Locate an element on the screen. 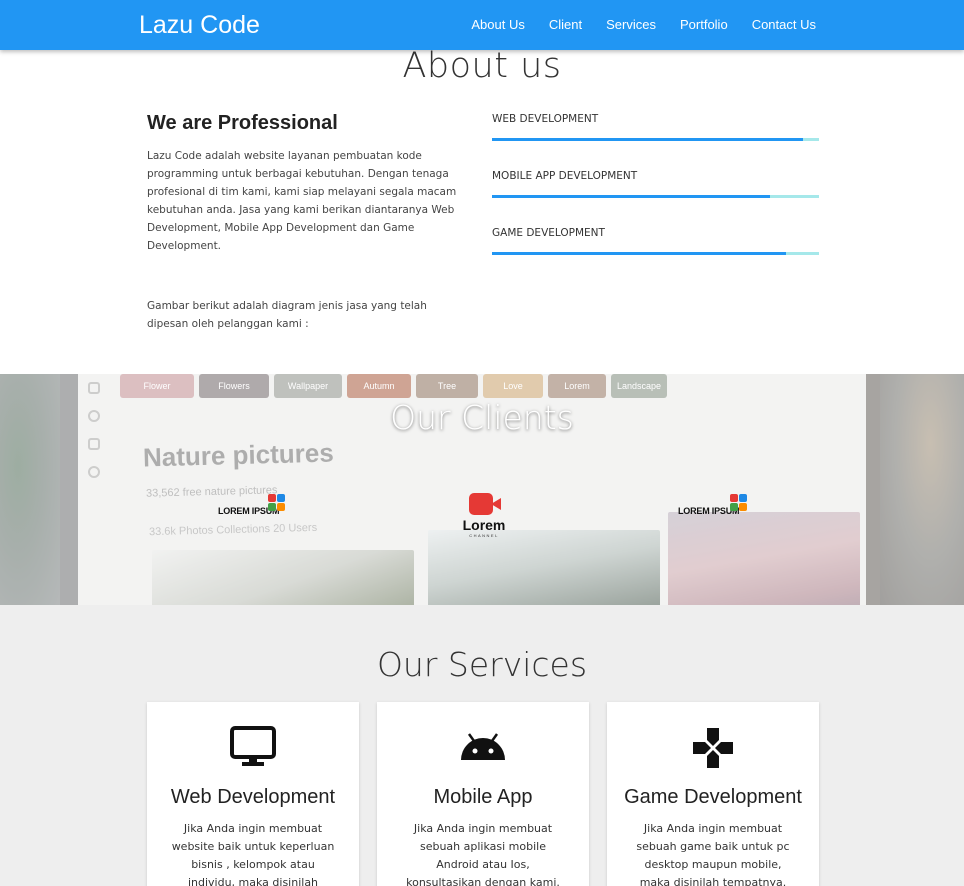 The width and height of the screenshot is (964, 886). service-card-title: Web Development is located at coordinates (253, 797).